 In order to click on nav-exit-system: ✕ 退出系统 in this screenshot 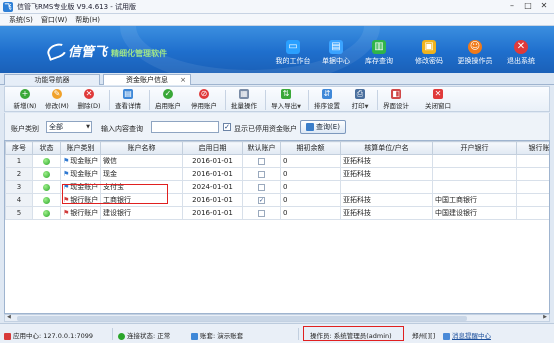, I will do `click(521, 53)`.